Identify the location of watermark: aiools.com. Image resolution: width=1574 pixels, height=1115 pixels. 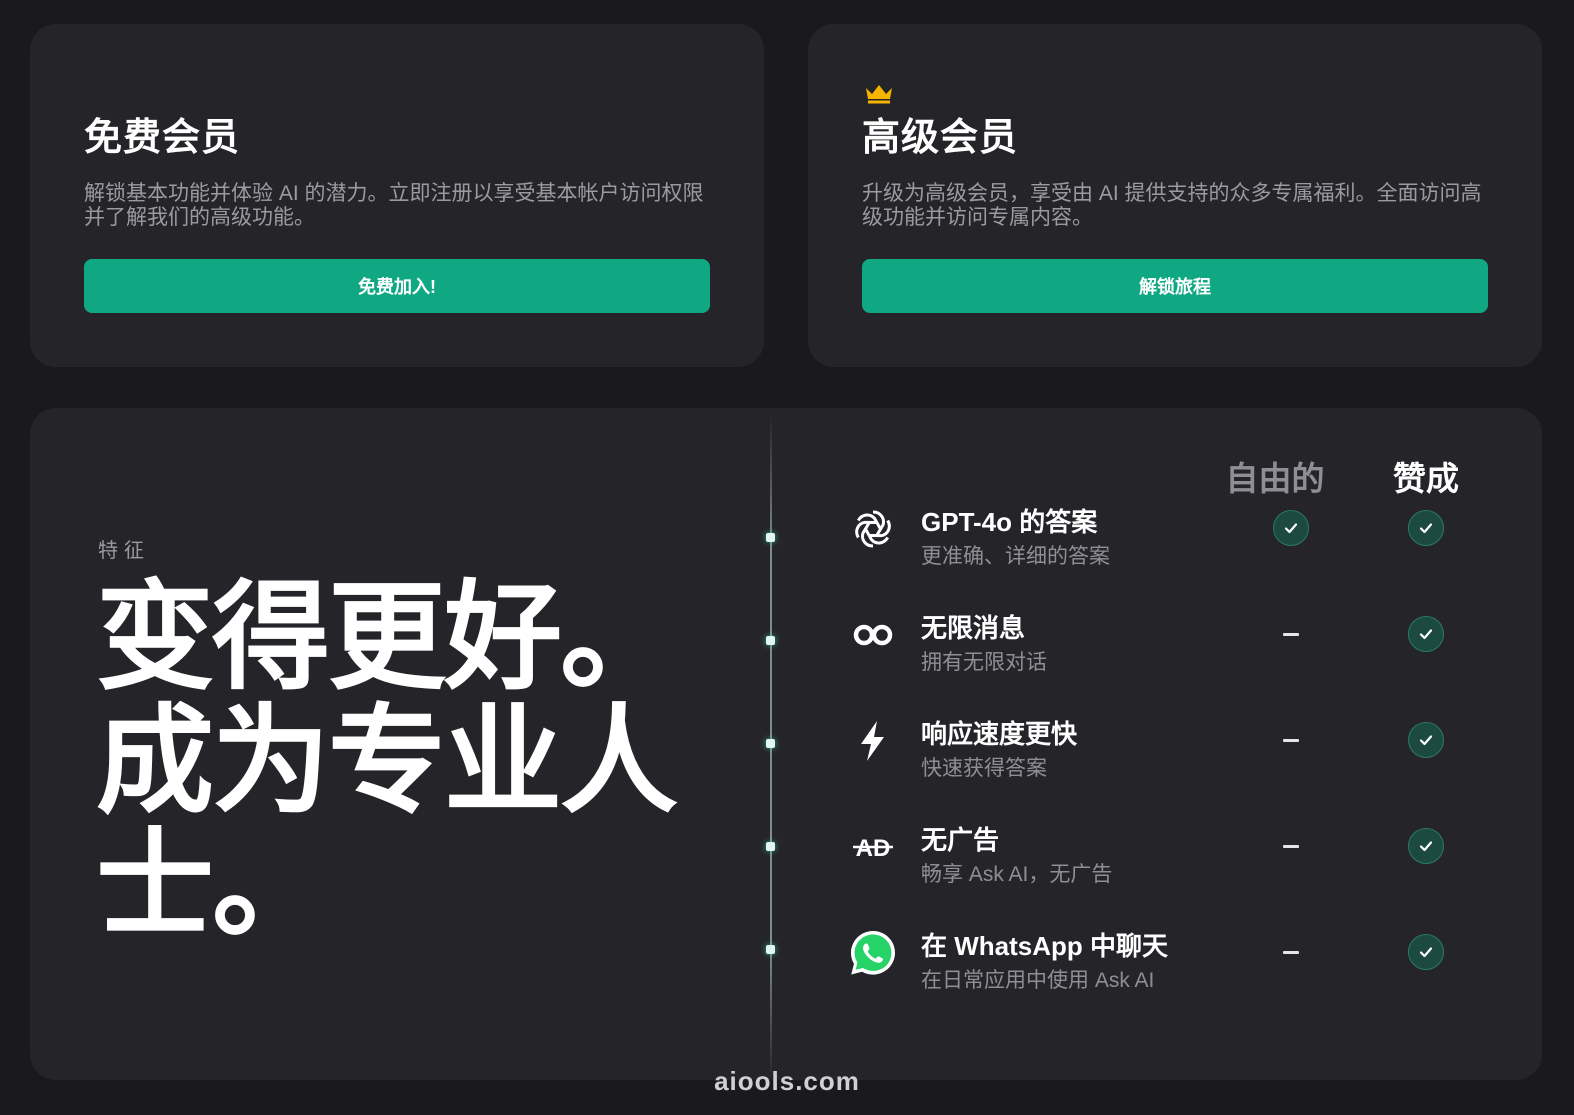
(787, 1081).